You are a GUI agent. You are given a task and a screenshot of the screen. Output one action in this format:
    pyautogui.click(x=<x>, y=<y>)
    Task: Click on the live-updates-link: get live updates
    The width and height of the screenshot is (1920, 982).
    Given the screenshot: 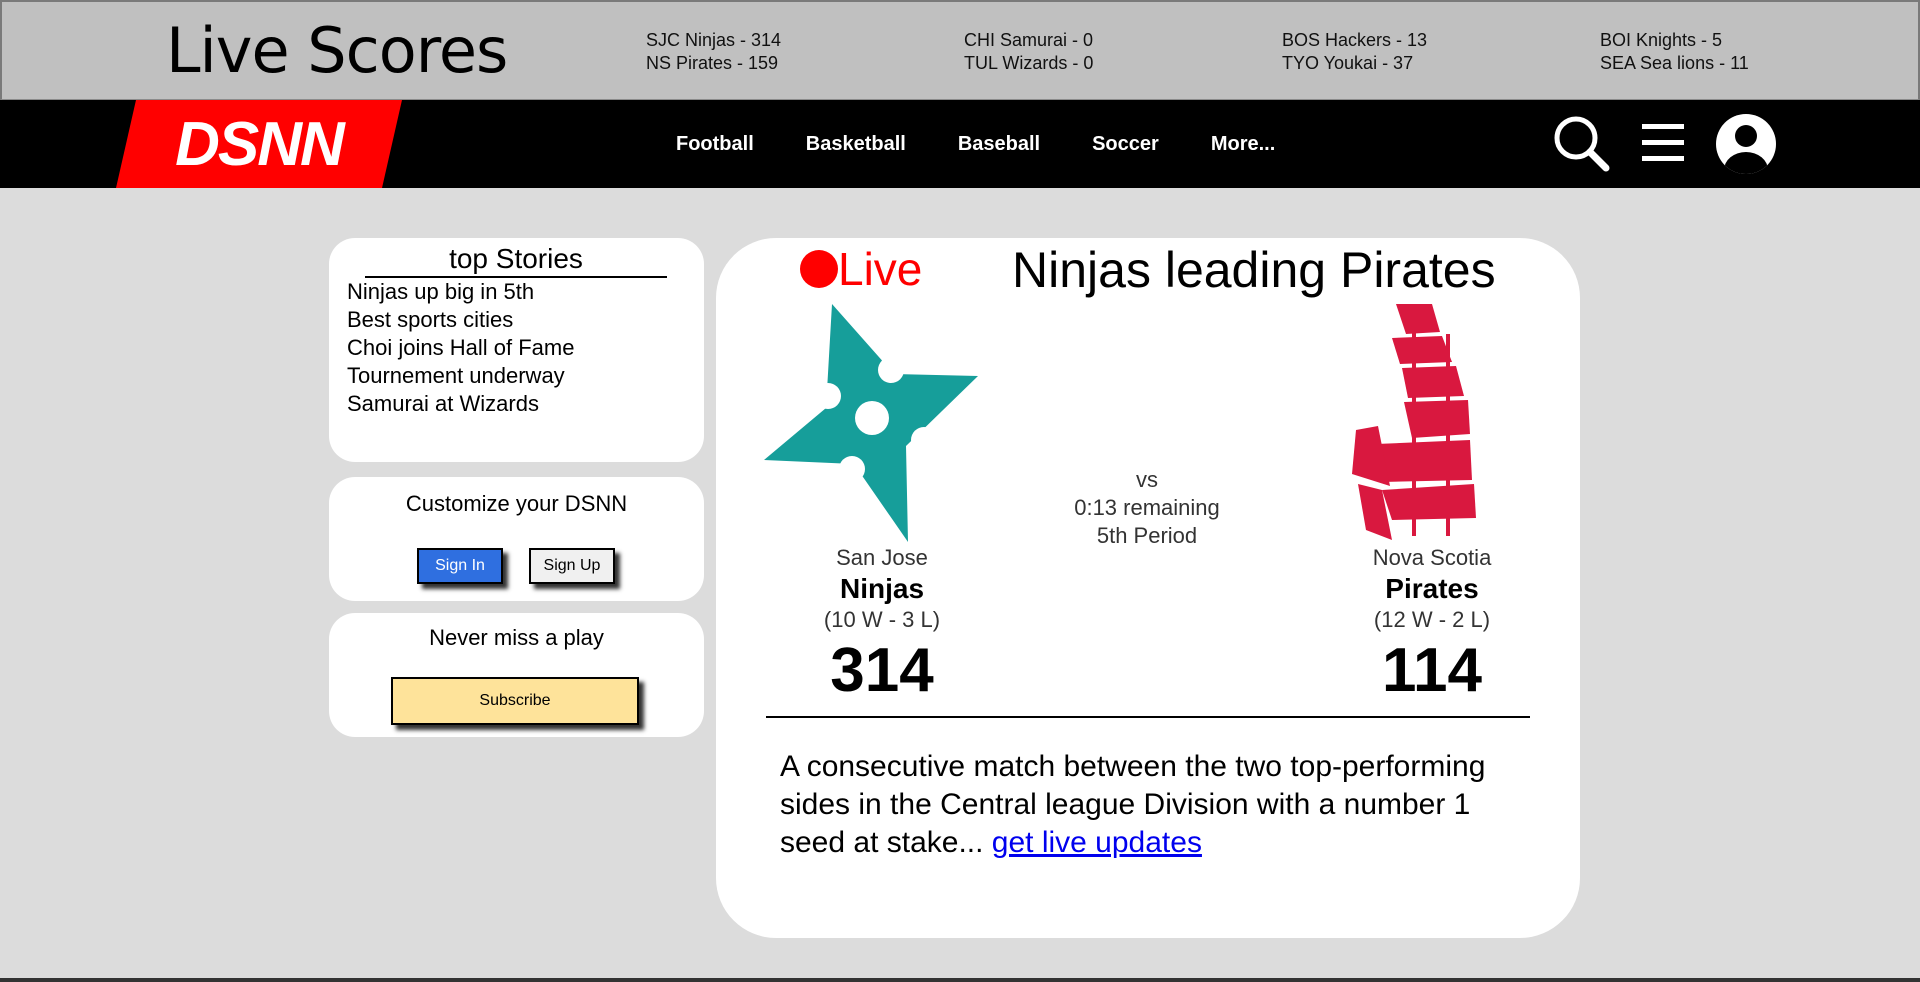 What is the action you would take?
    pyautogui.click(x=1097, y=842)
    